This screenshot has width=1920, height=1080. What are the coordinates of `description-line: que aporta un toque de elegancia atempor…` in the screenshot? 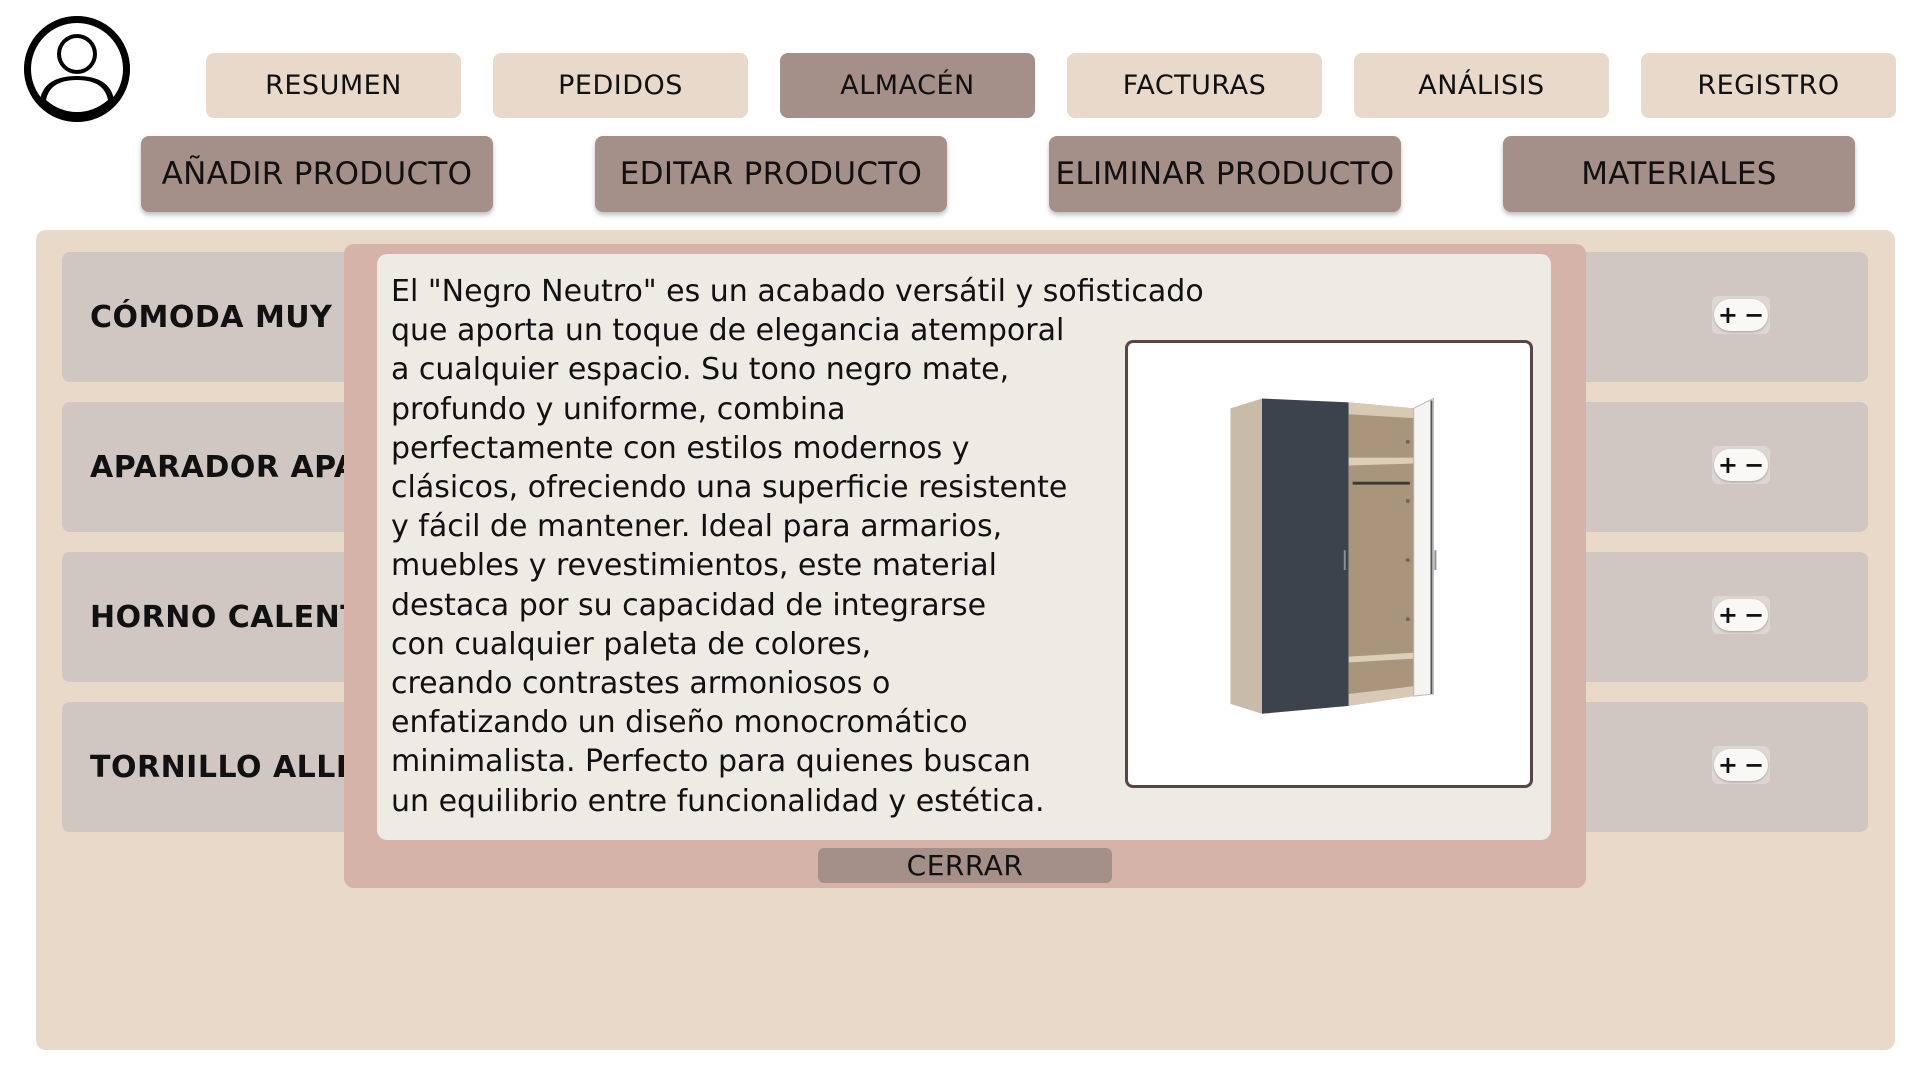 It's located at (728, 331).